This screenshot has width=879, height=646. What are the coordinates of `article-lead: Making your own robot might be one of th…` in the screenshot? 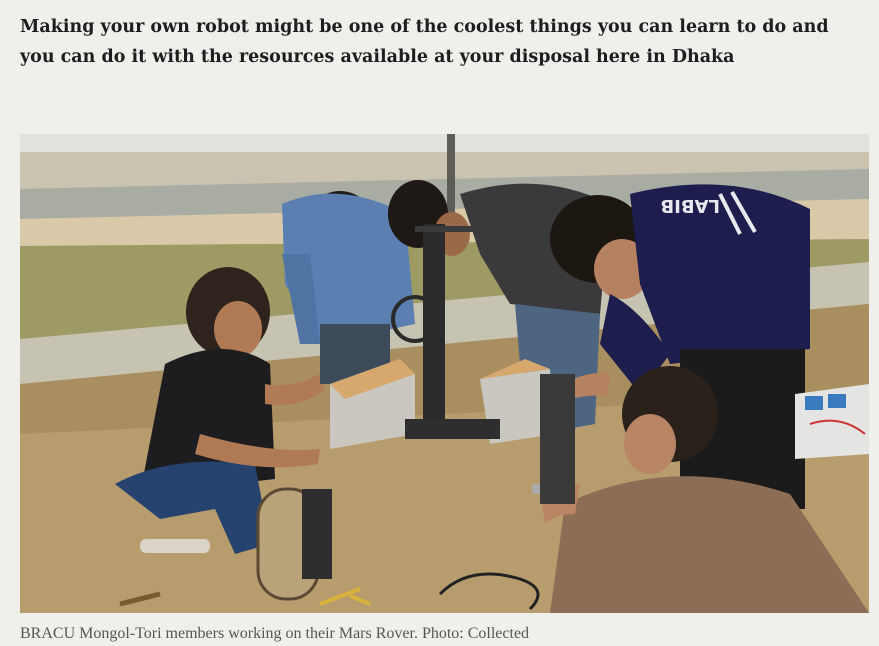 It's located at (424, 42).